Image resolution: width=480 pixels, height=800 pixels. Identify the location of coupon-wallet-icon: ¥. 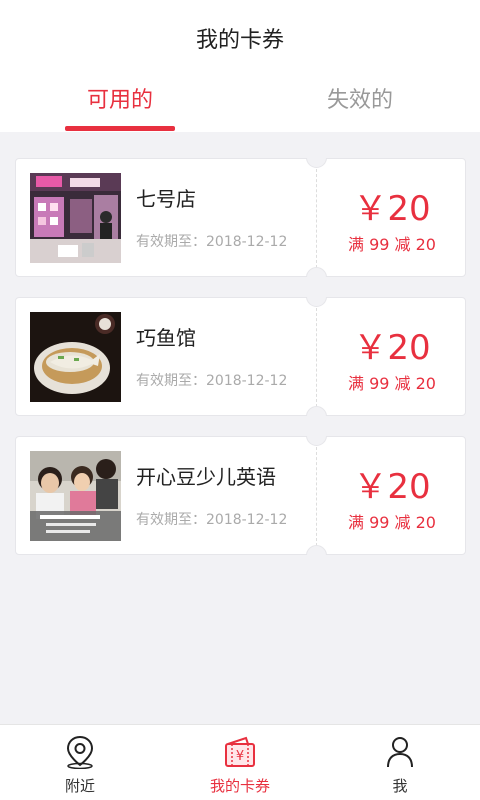
(240, 751).